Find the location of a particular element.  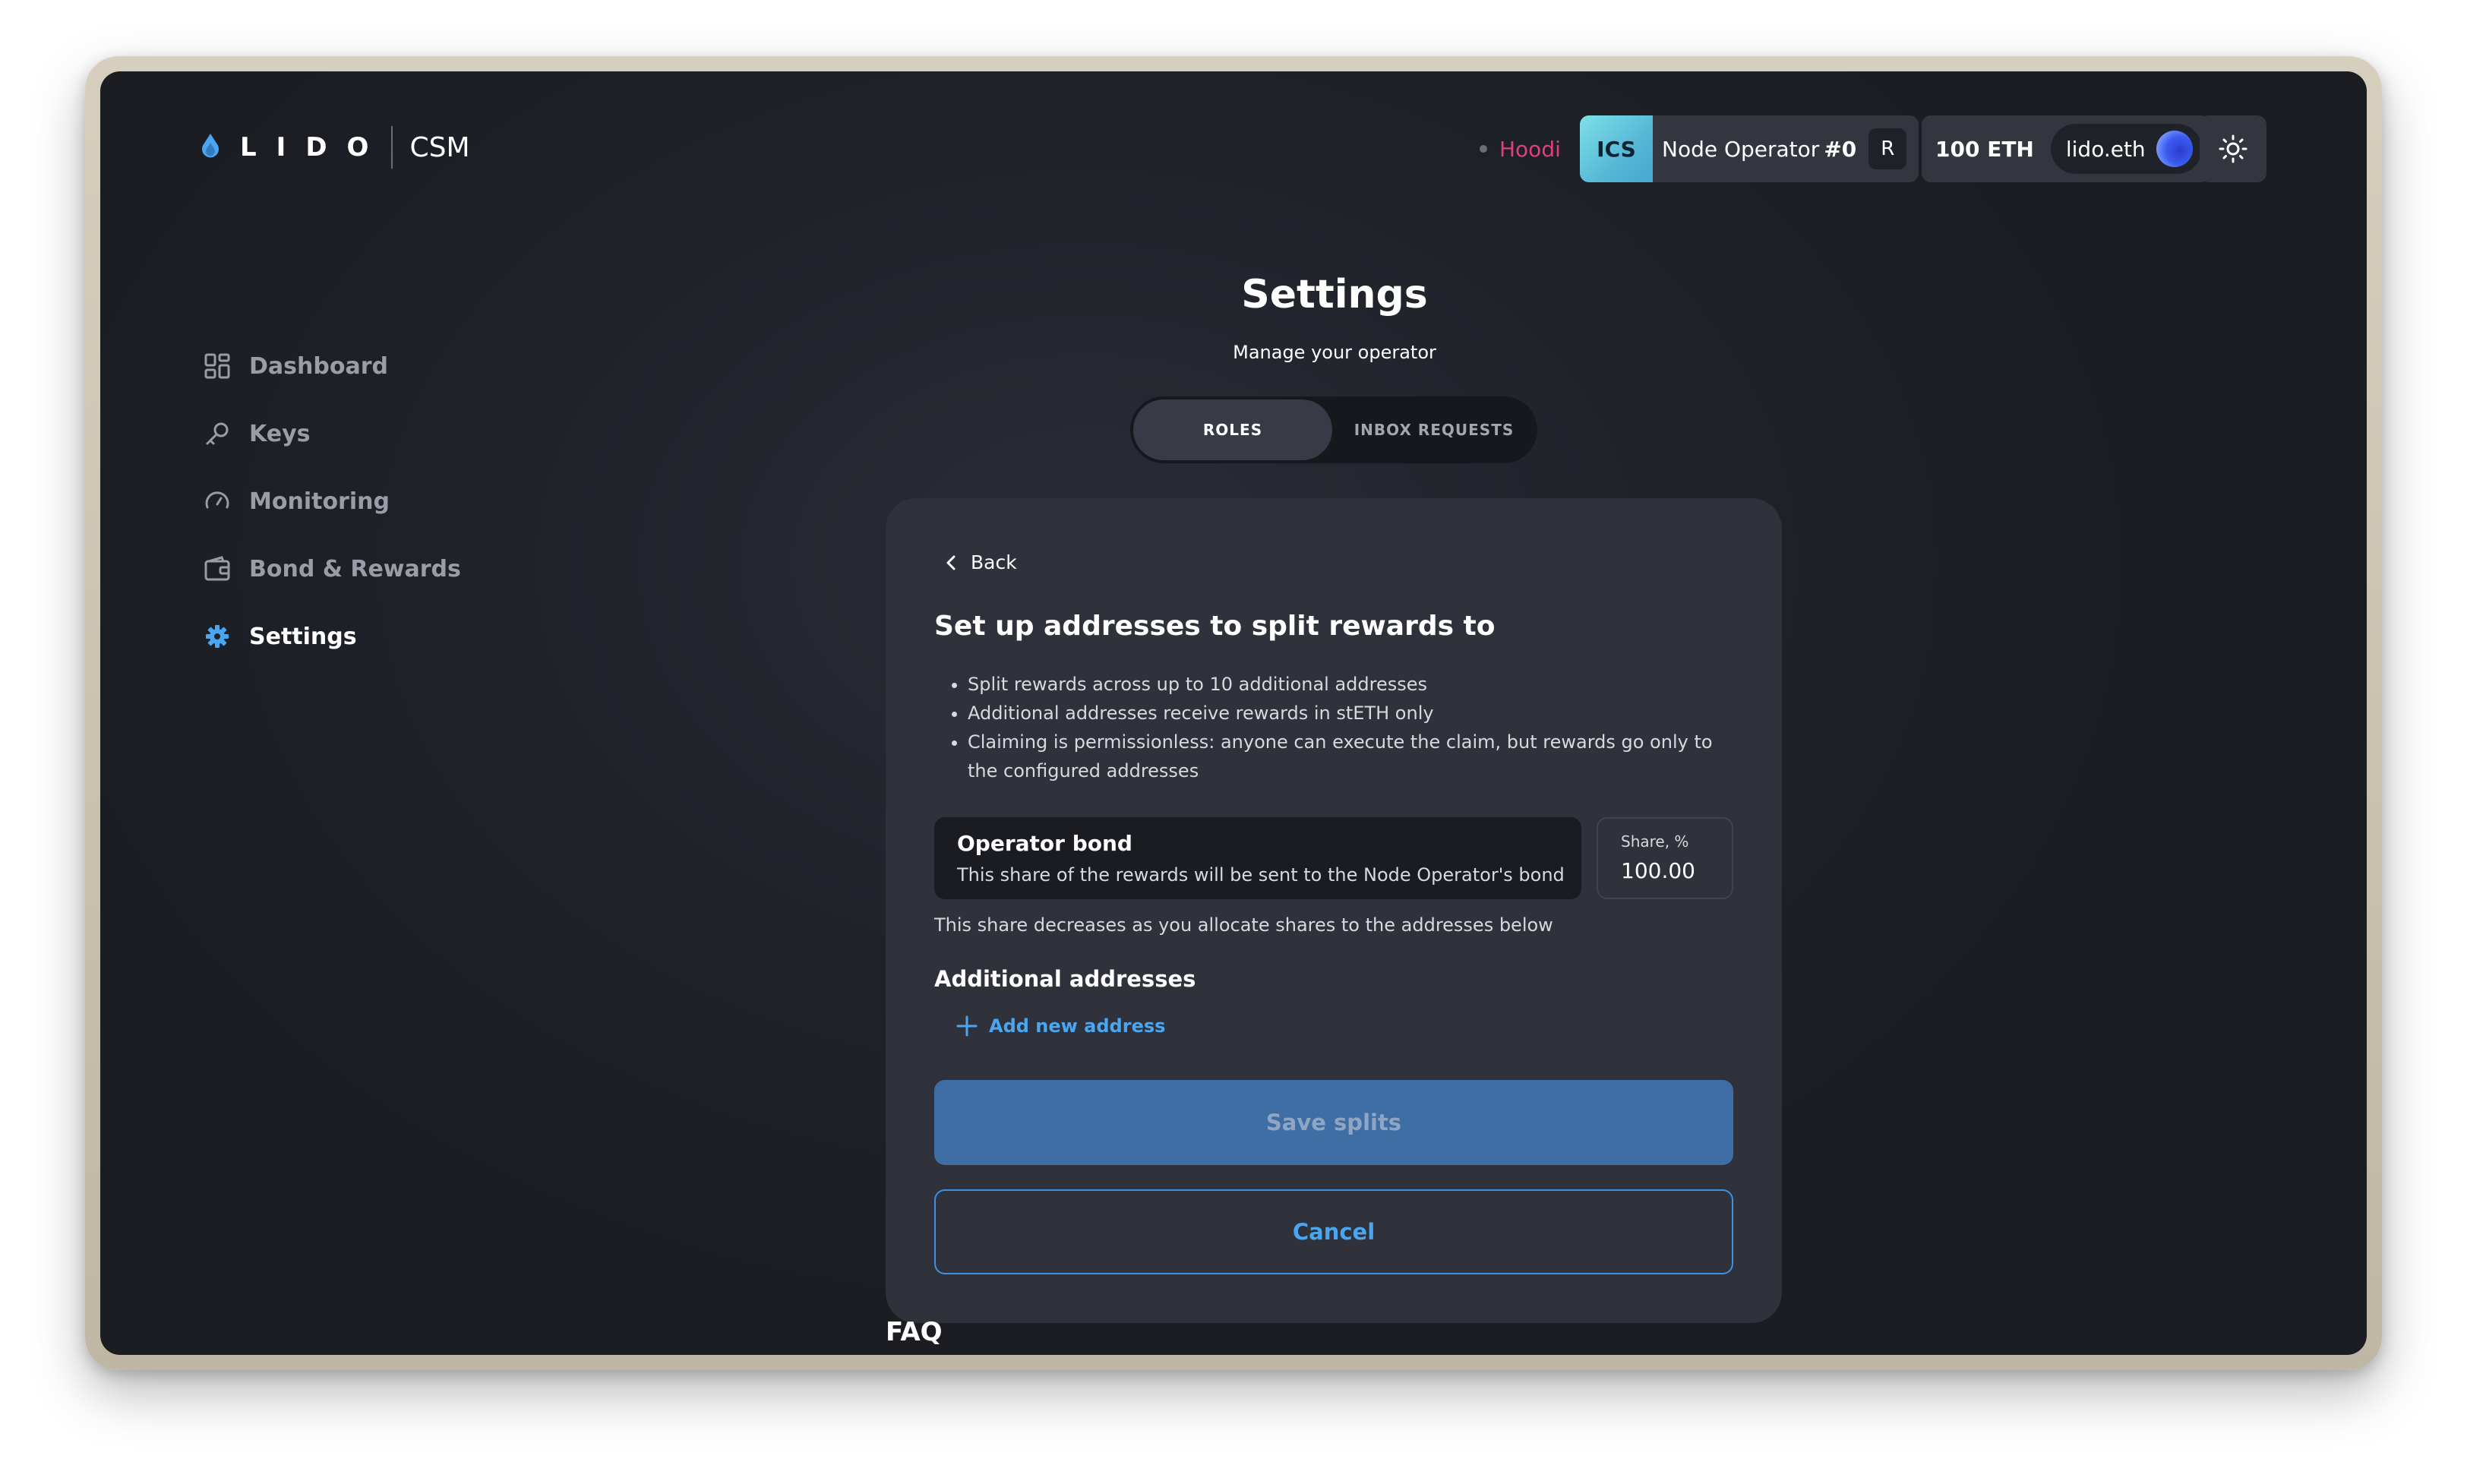

gauge-icon is located at coordinates (217, 501).